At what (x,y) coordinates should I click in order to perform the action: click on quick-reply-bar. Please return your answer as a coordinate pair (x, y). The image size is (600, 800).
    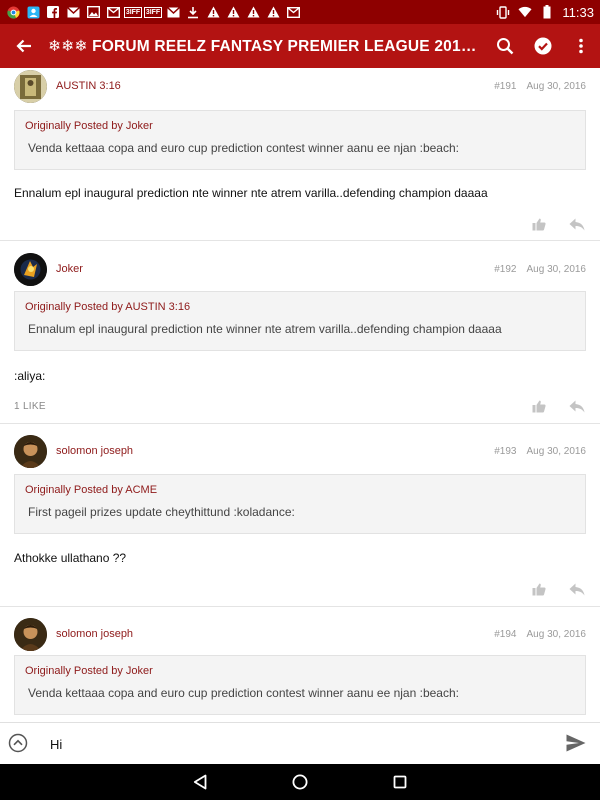
    Looking at the image, I should click on (300, 743).